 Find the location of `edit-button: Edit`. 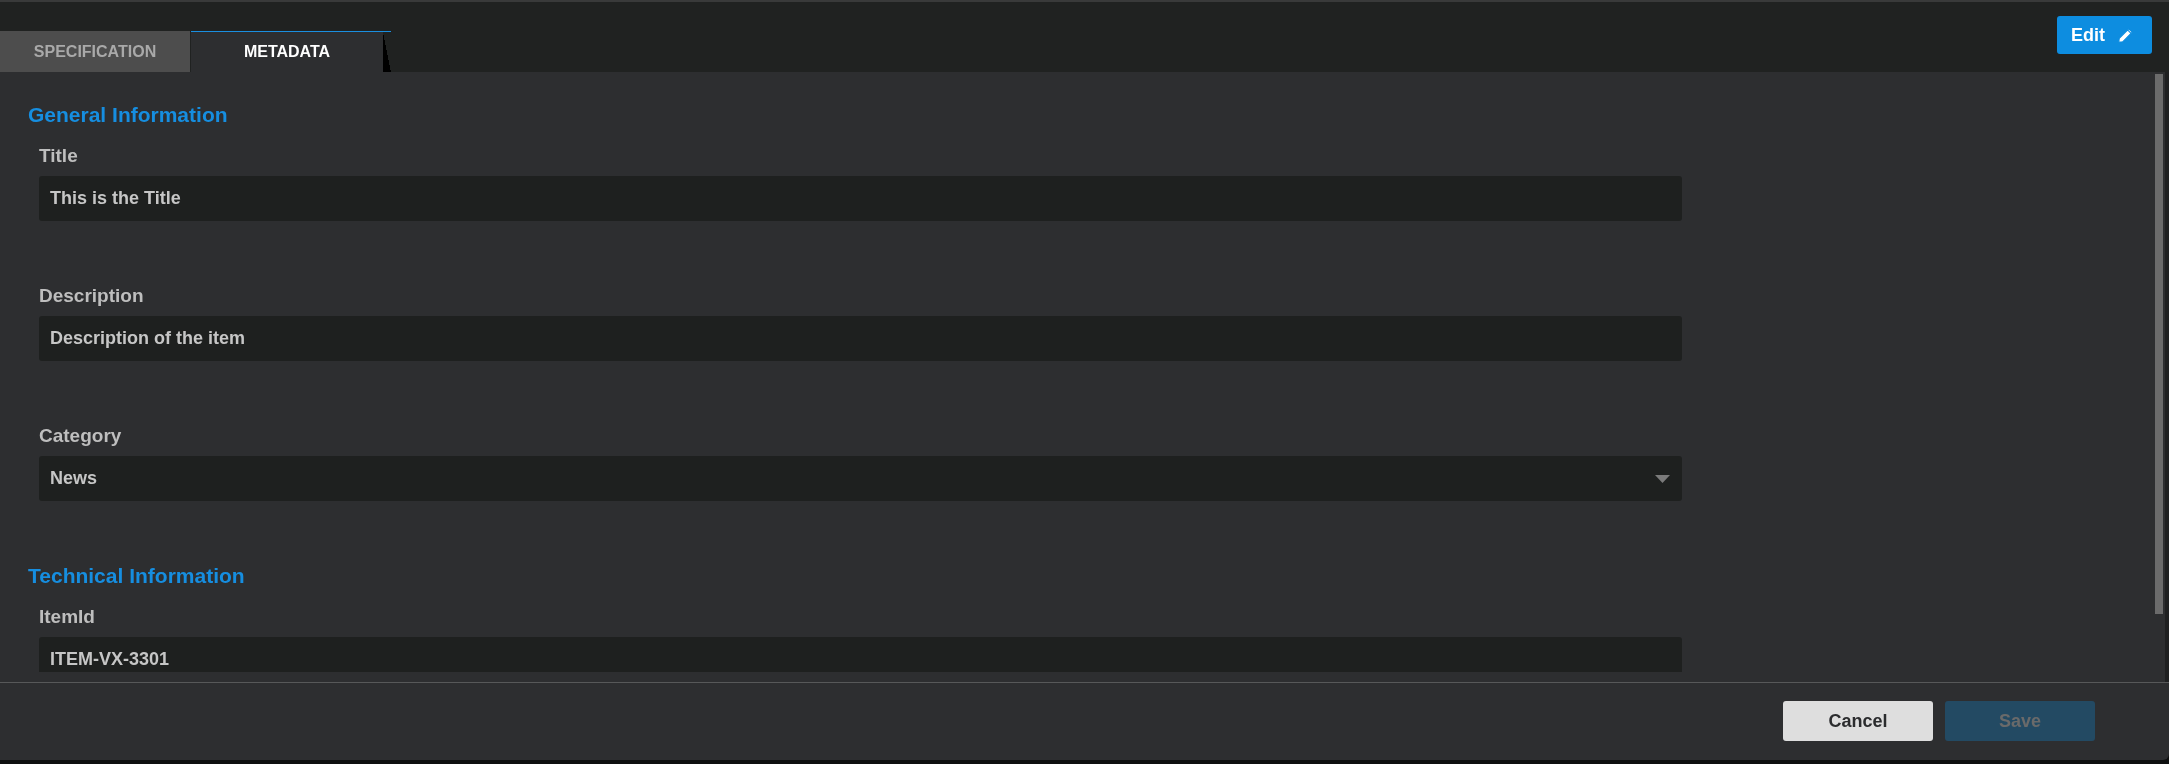

edit-button: Edit is located at coordinates (2104, 35).